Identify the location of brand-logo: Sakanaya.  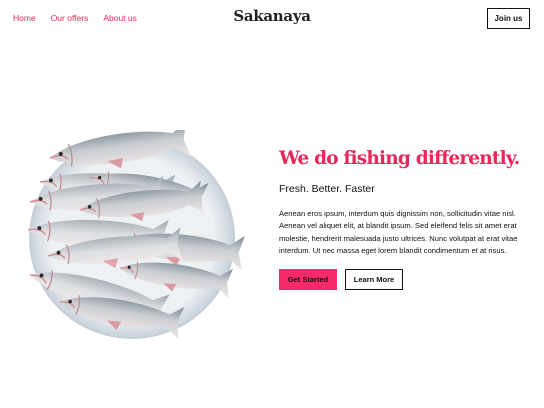
(272, 16).